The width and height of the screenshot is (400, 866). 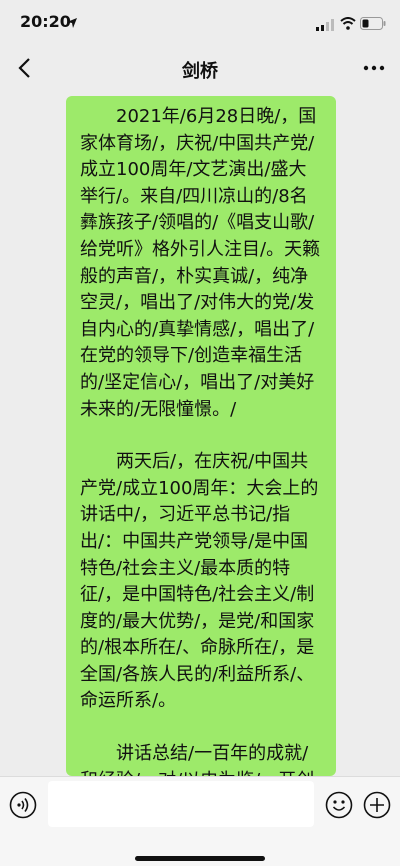 What do you see at coordinates (200, 71) in the screenshot?
I see `chat-title: 剑桥` at bounding box center [200, 71].